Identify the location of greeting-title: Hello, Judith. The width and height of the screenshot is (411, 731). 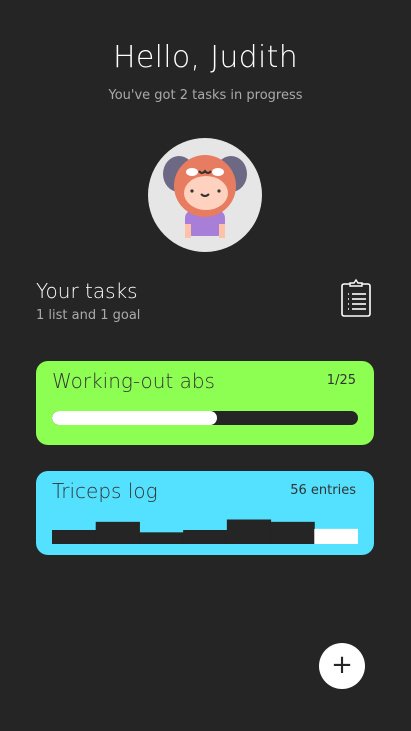
(205, 57).